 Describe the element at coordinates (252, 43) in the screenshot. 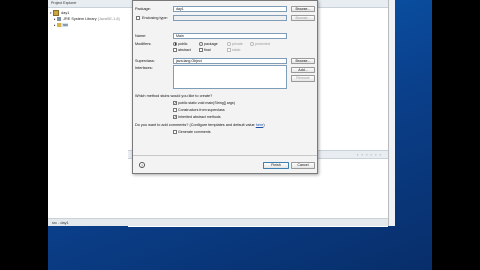

I see `modifier-protected-radio` at that location.